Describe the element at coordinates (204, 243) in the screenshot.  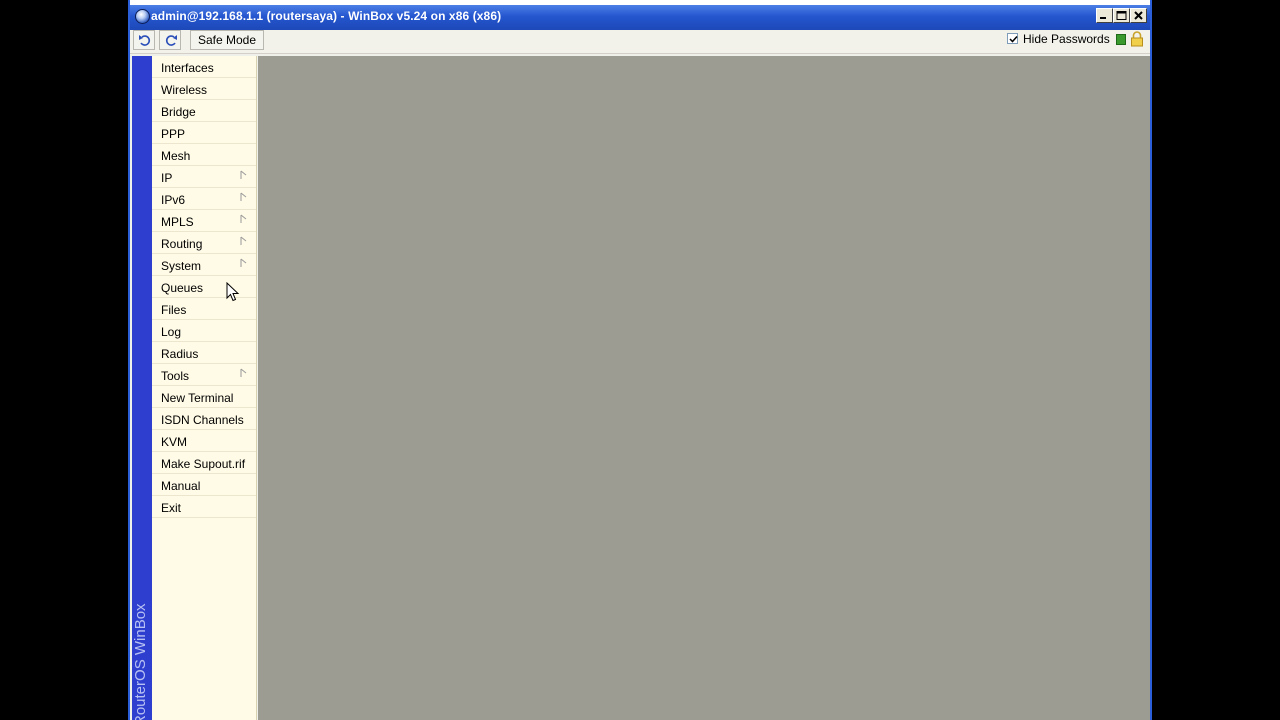
I see `menu-item-routing: Routing` at that location.